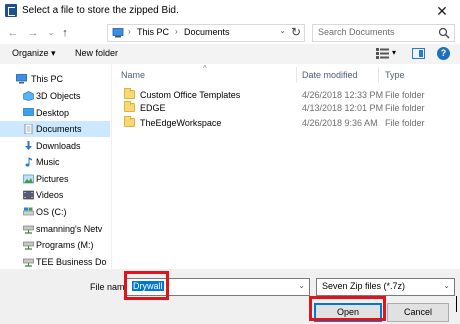 This screenshot has height=324, width=460. I want to click on view-options-icon, so click(382, 53).